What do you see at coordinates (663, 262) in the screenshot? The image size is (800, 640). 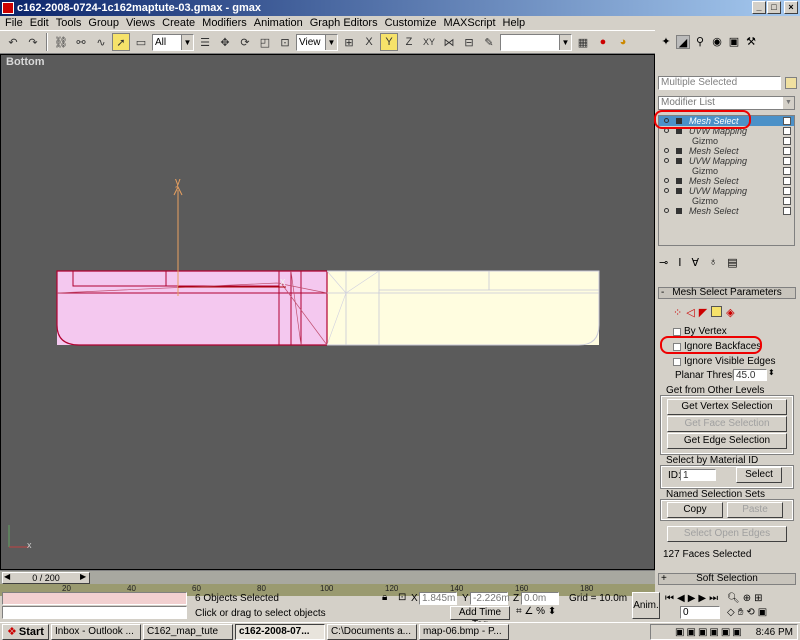 I see `pin-stack-icon: ⊸` at bounding box center [663, 262].